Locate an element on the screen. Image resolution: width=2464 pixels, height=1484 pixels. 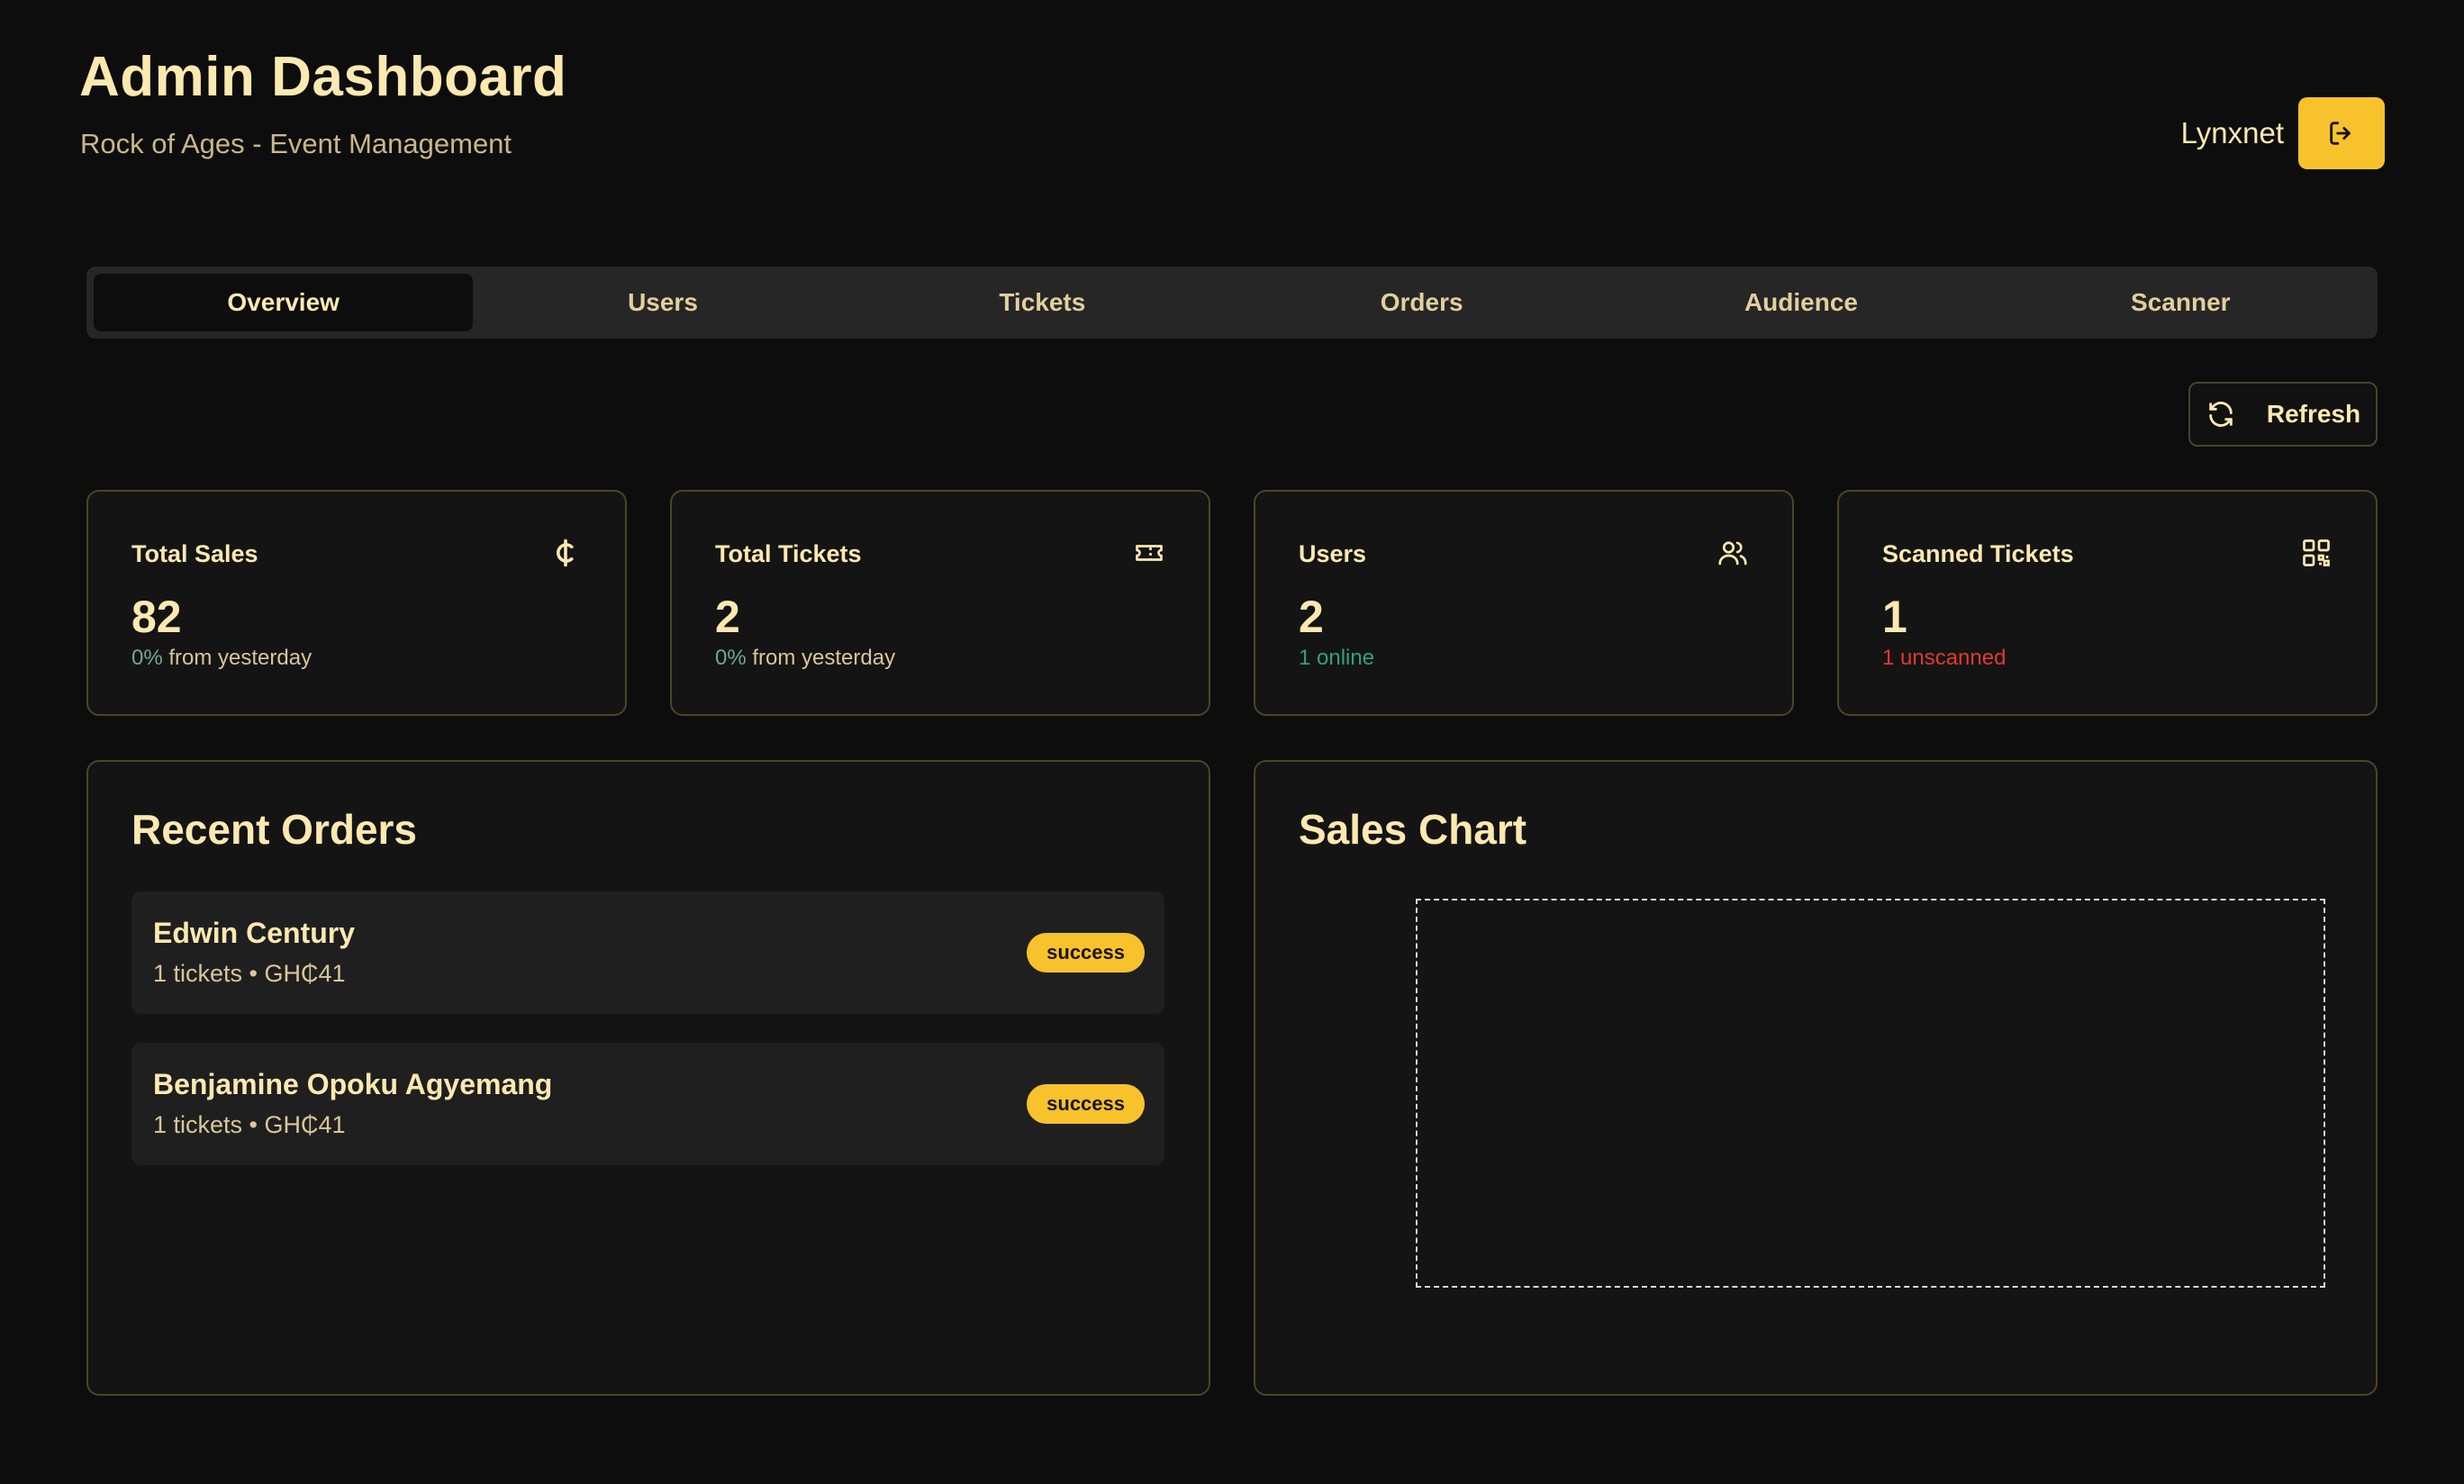
list-item: Edwin Century 1 tickets • GH₵41 success is located at coordinates (647, 953).